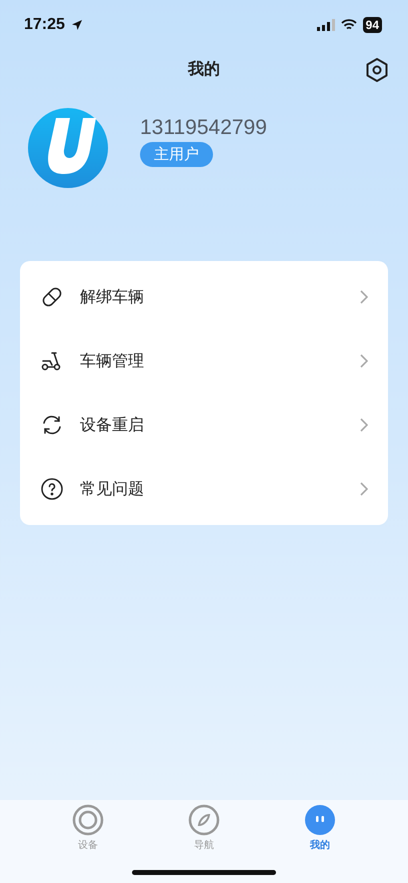 The width and height of the screenshot is (408, 883). What do you see at coordinates (204, 297) in the screenshot?
I see `menu-item: 解绑车辆` at bounding box center [204, 297].